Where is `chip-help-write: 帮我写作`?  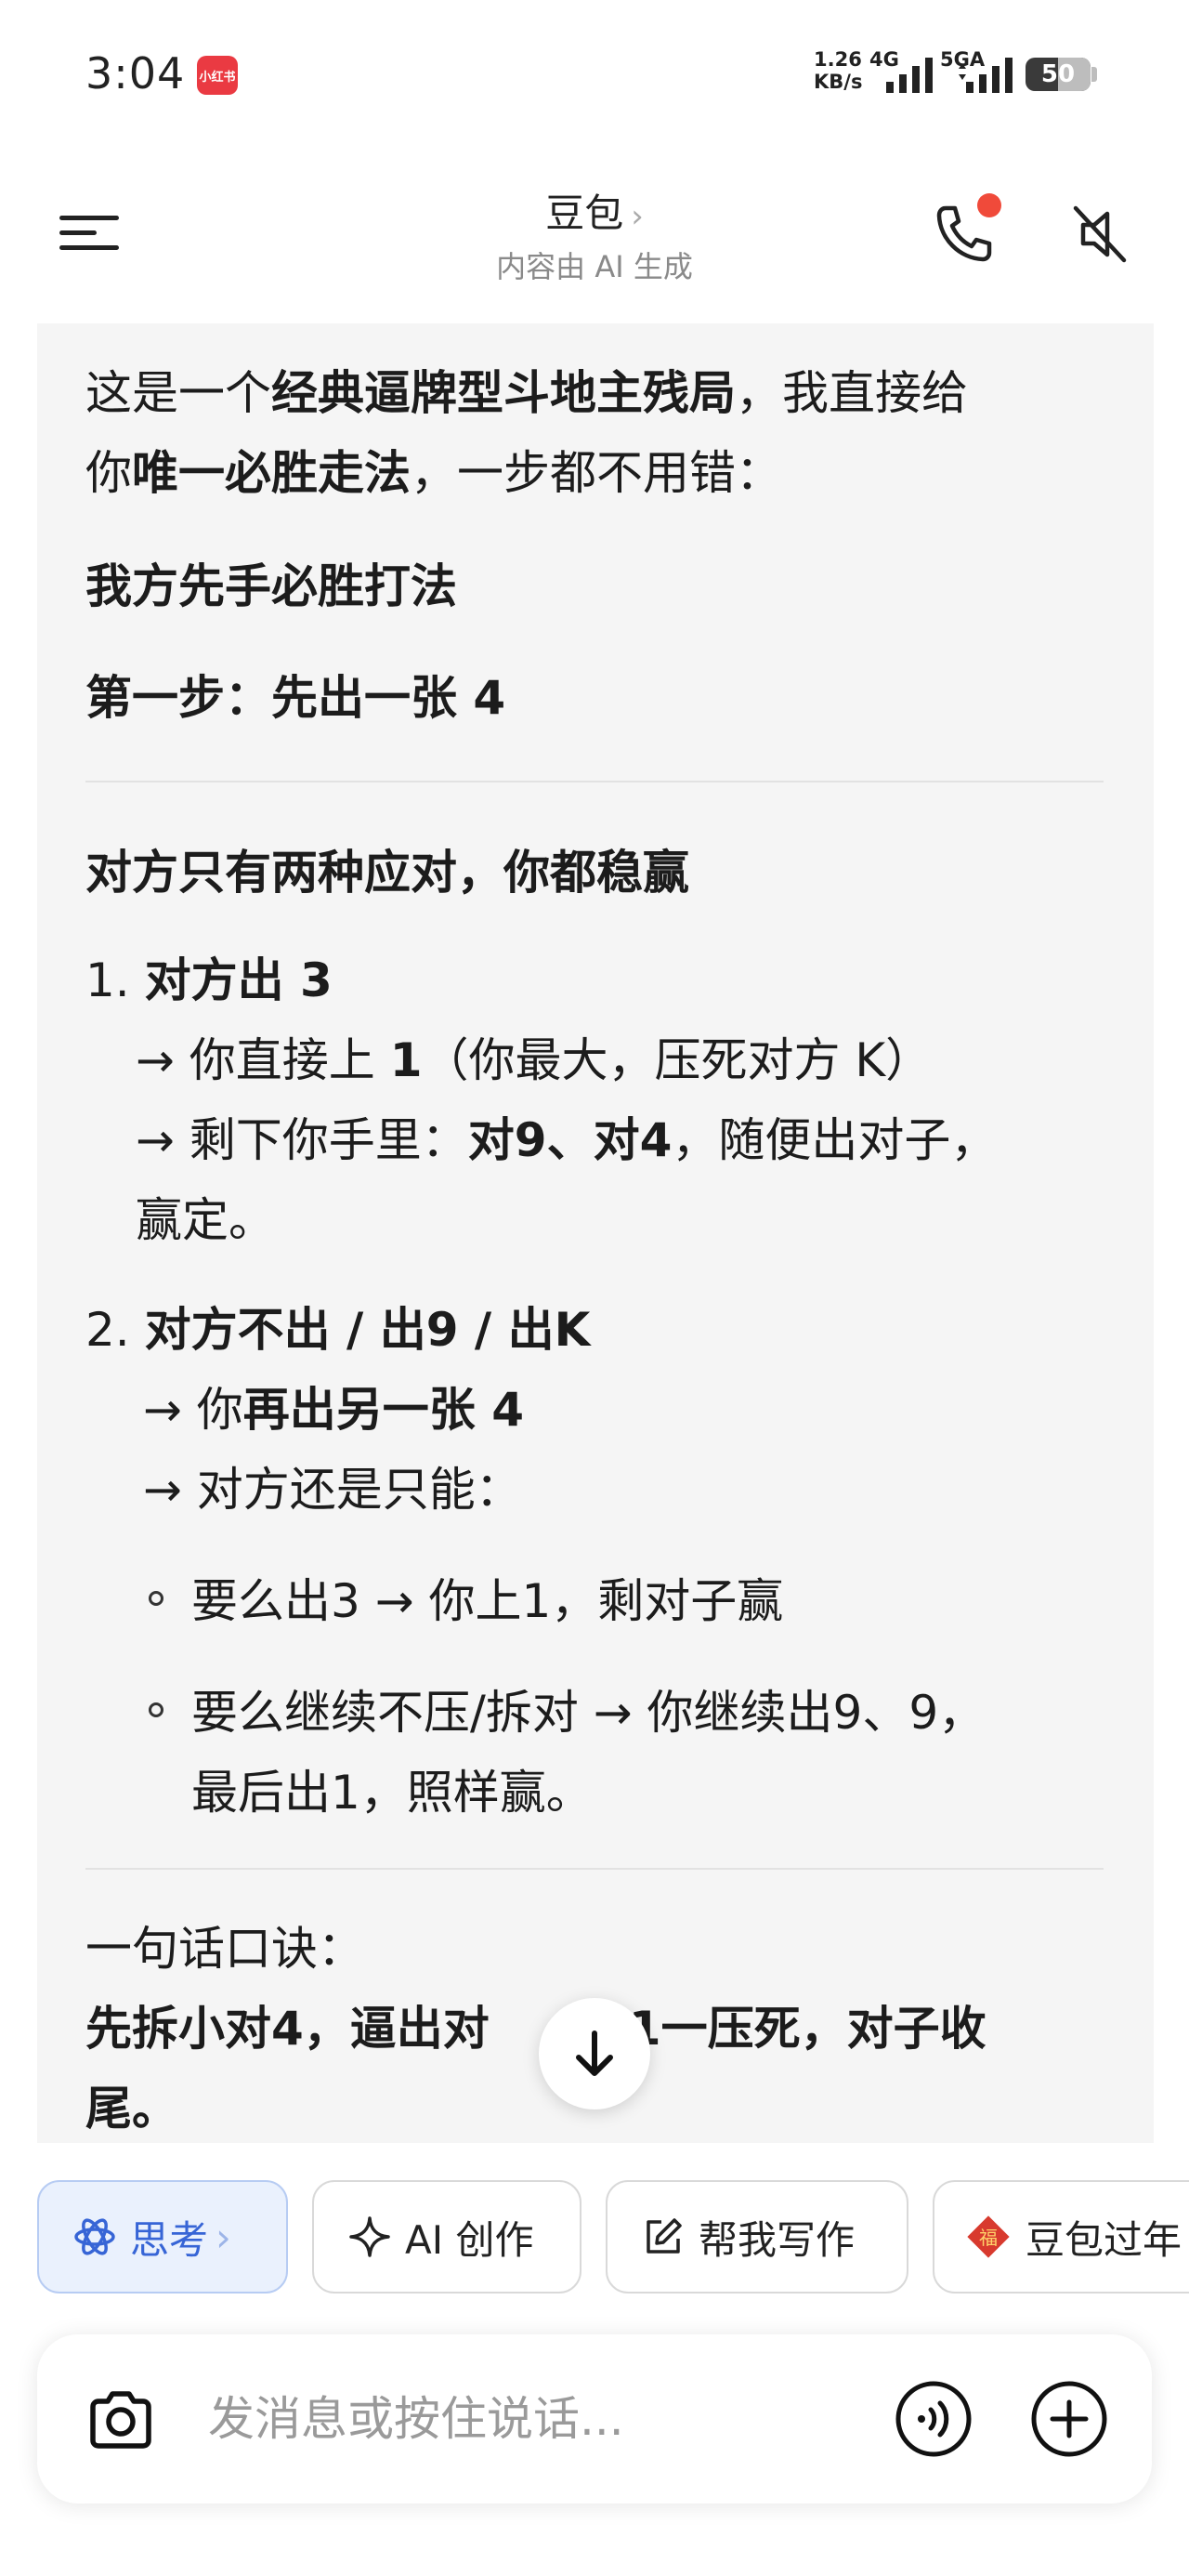
chip-help-write: 帮我写作 is located at coordinates (757, 2236).